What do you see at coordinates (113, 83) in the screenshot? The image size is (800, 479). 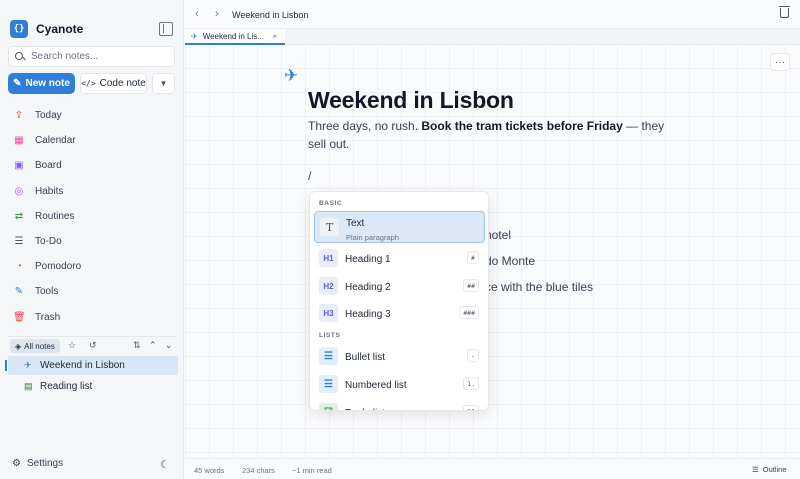 I see `code-note-button: </> Code note` at bounding box center [113, 83].